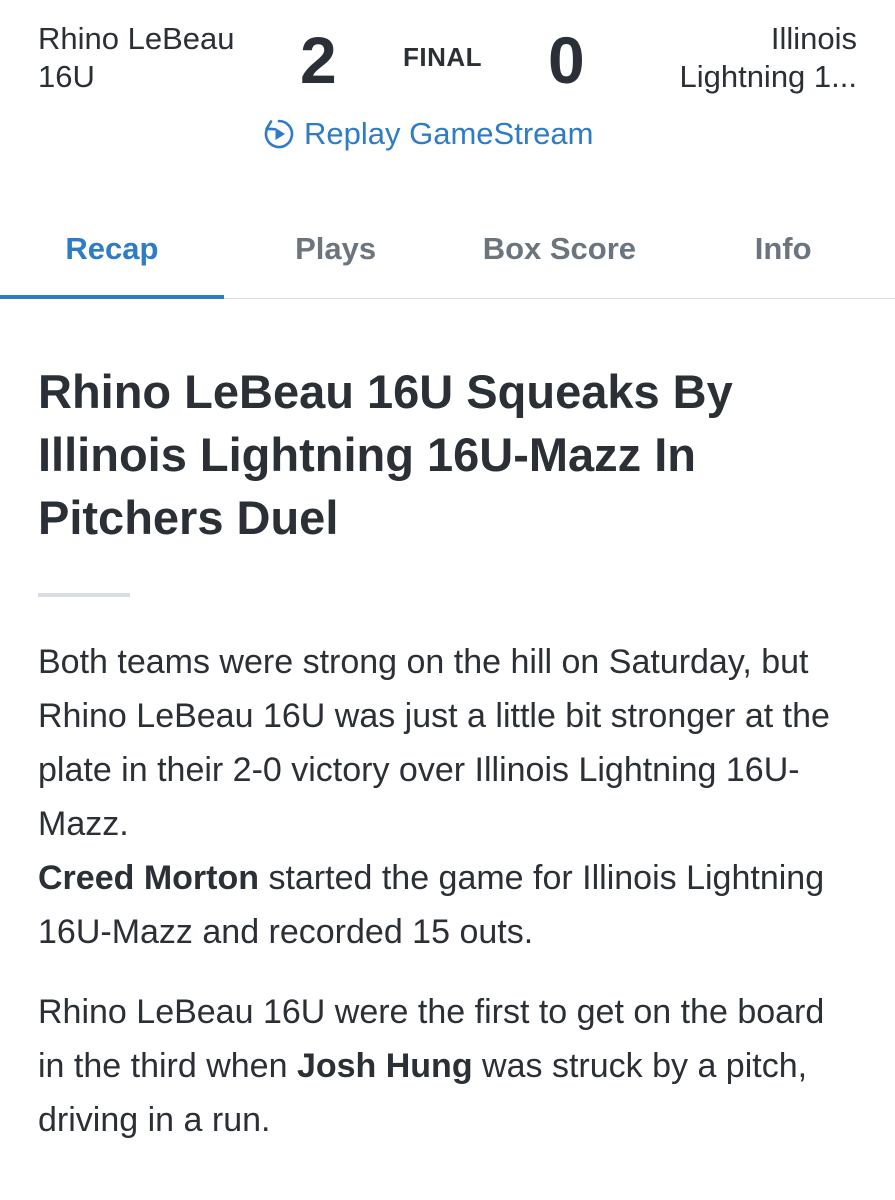  I want to click on home-team-name: Rhino LeBeau 16U, so click(158, 58).